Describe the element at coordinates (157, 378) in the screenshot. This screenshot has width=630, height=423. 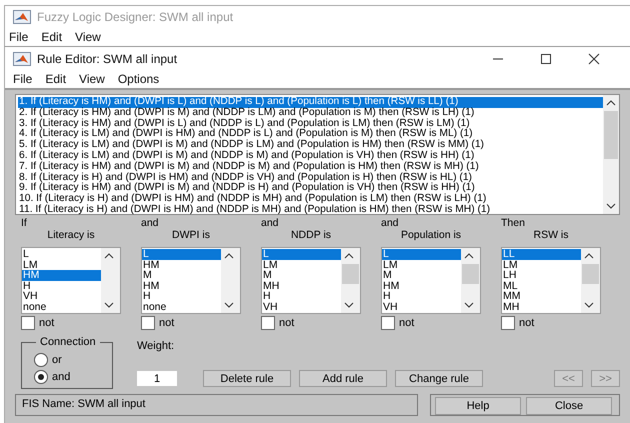
I see `weight-field: 1` at that location.